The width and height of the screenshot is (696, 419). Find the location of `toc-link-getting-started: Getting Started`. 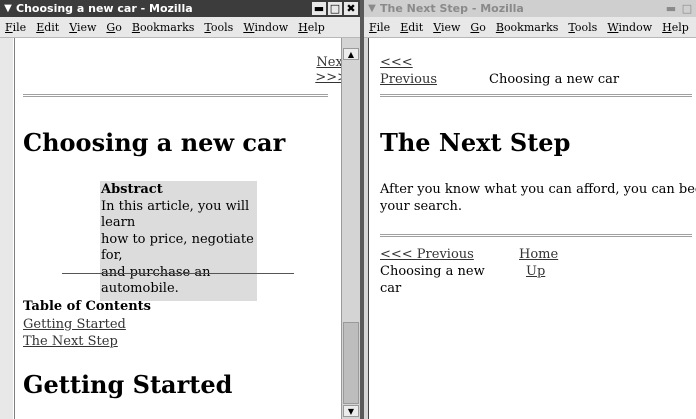

toc-link-getting-started: Getting Started is located at coordinates (74, 324).